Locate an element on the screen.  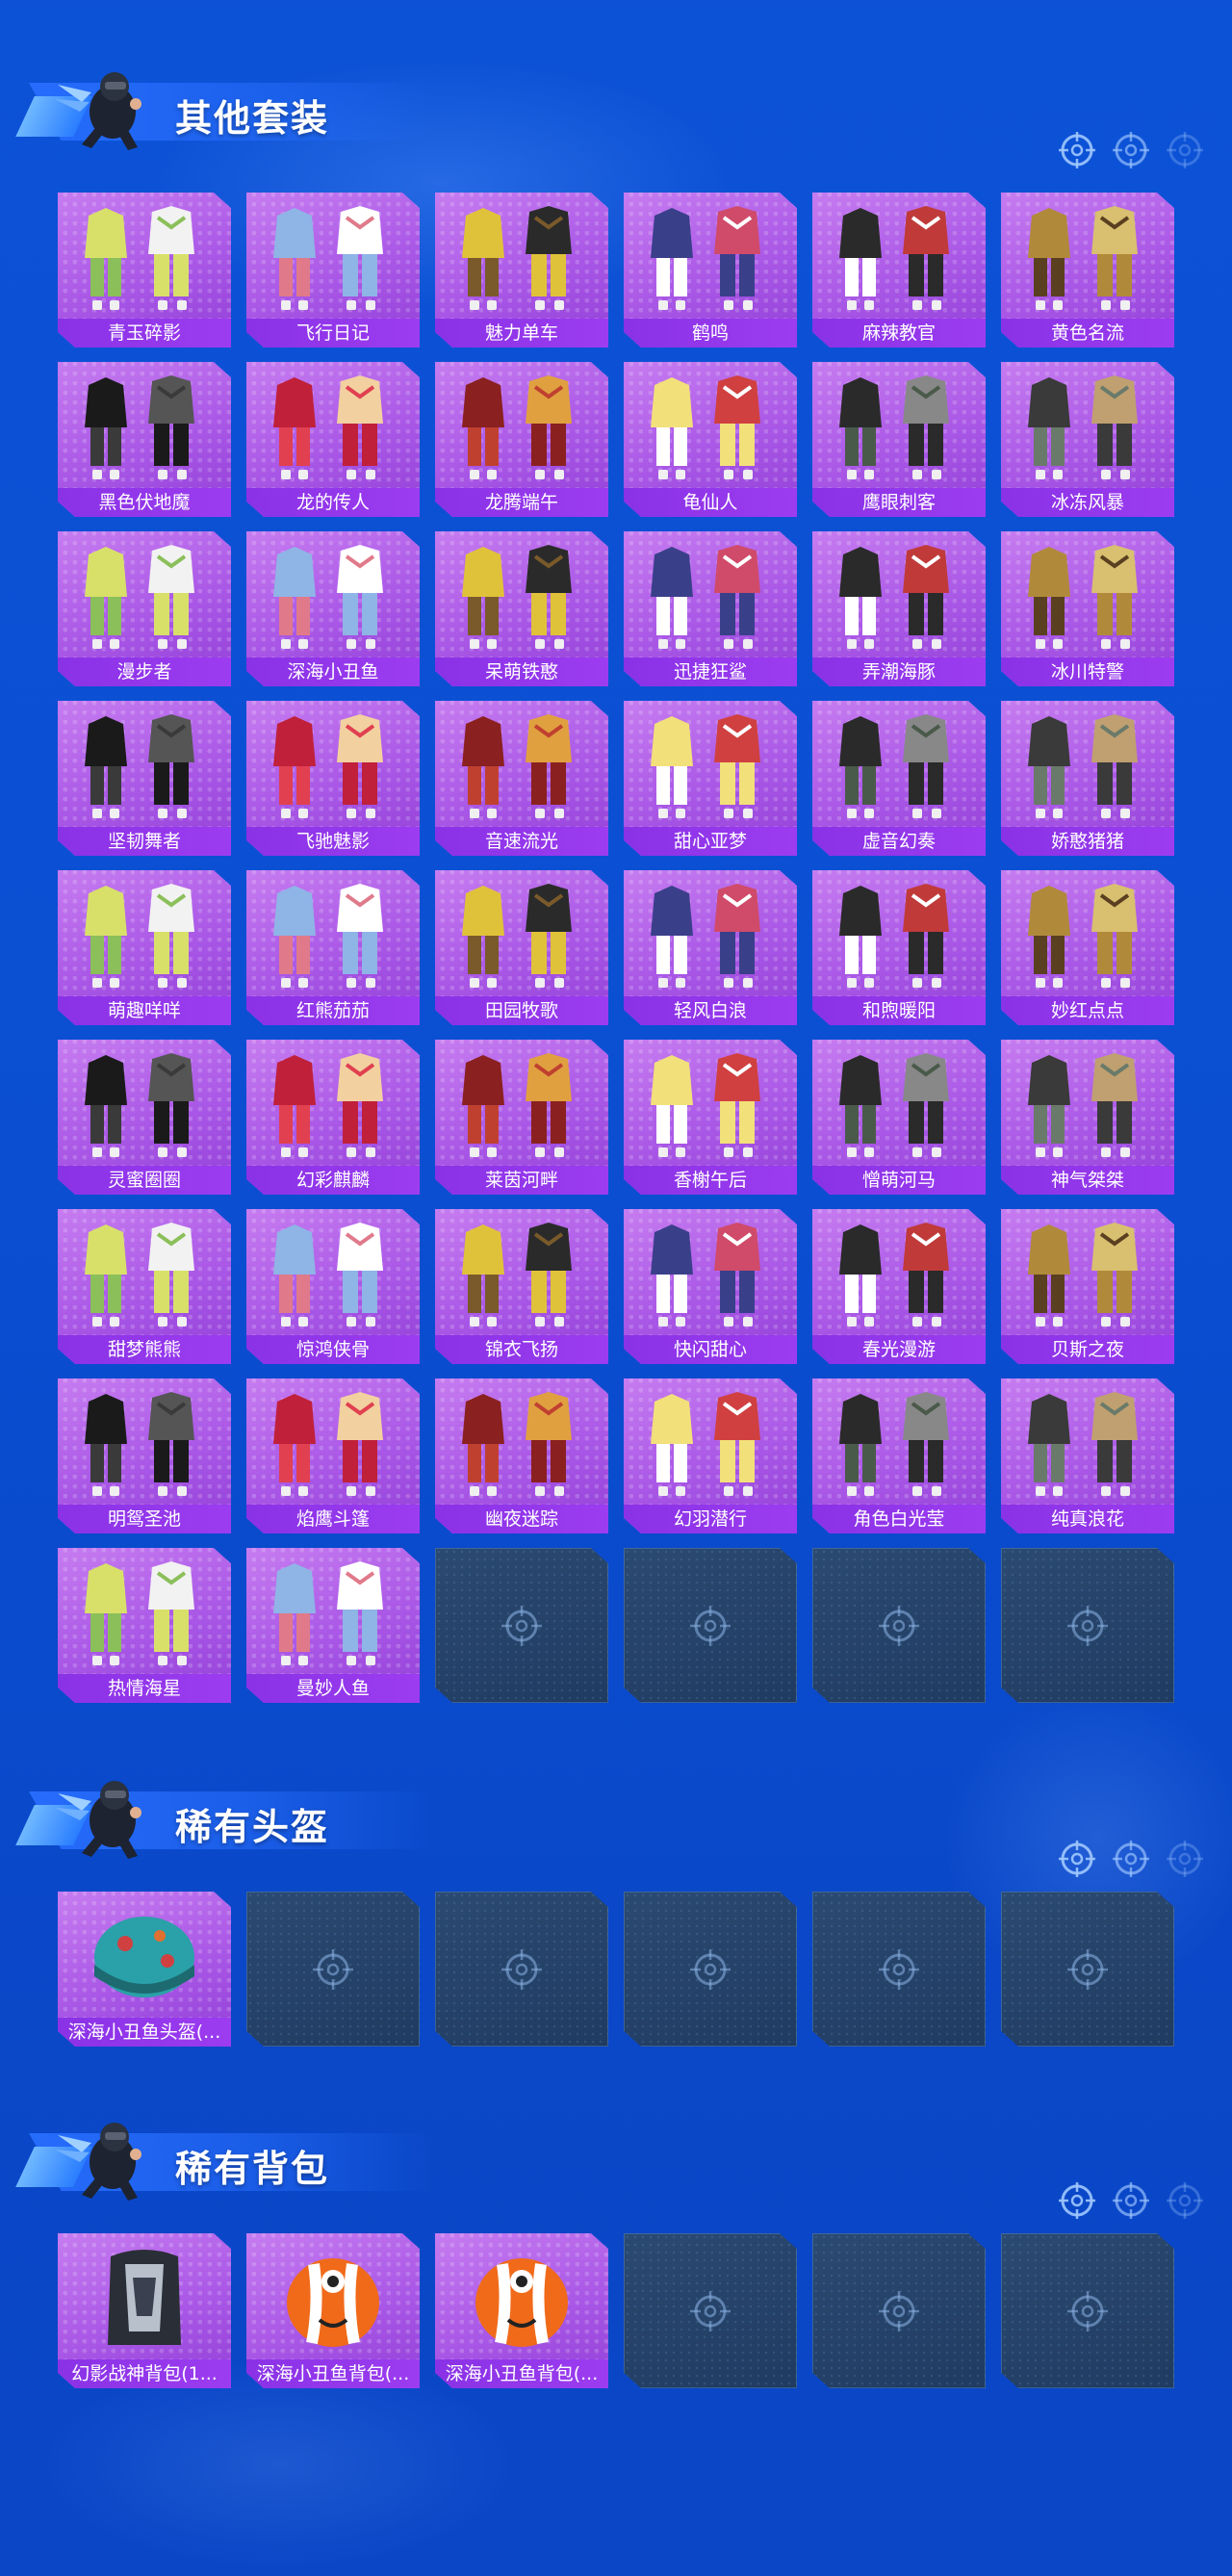
item-name: 冰川特警 is located at coordinates (1087, 671).